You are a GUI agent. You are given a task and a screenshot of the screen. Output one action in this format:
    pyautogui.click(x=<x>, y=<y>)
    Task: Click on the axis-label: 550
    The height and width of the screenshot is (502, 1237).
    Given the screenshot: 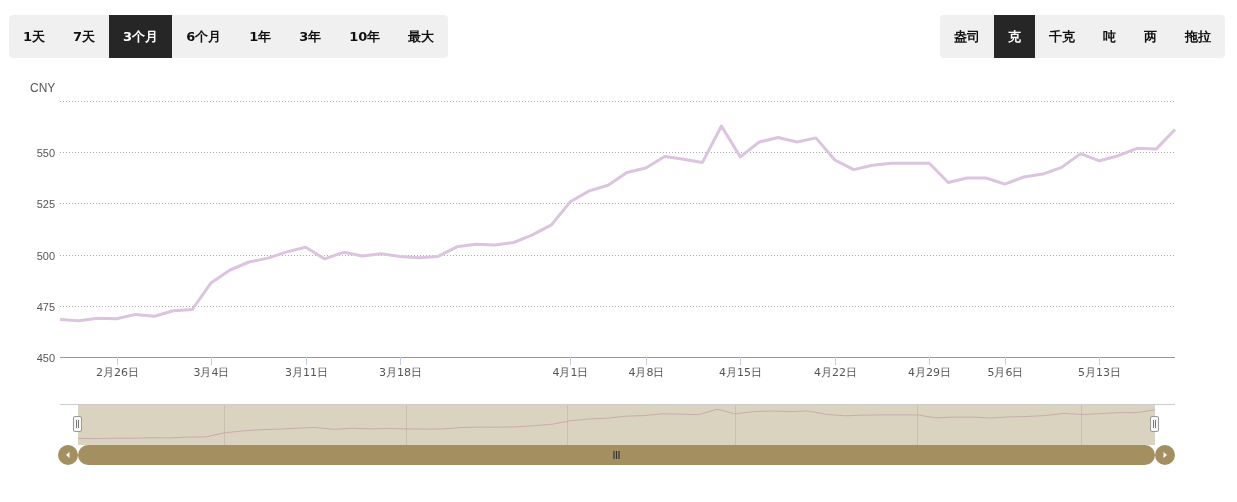 What is the action you would take?
    pyautogui.click(x=45, y=152)
    